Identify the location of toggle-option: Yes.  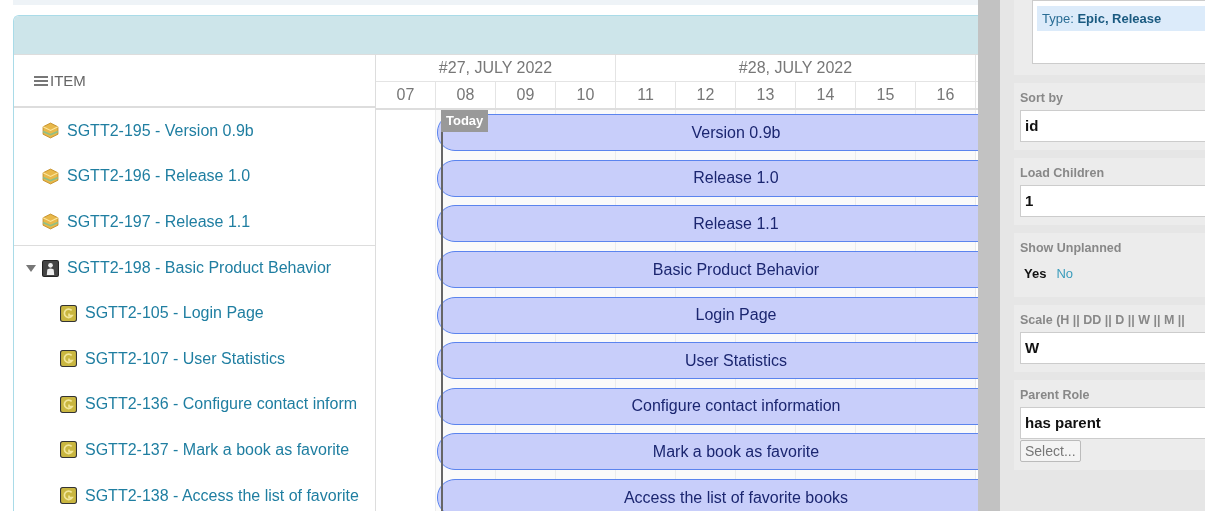
(1035, 273).